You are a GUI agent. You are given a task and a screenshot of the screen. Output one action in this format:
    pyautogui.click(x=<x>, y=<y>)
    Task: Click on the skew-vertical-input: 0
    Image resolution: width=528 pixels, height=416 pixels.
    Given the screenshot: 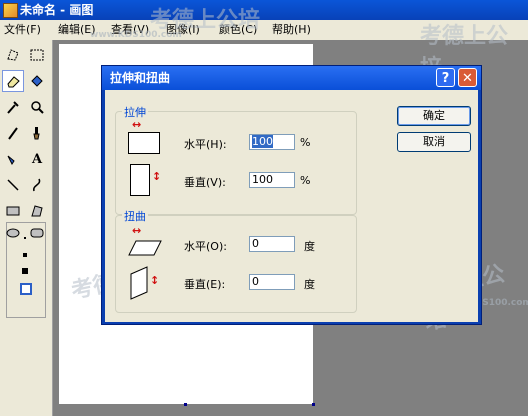 What is the action you would take?
    pyautogui.click(x=272, y=282)
    